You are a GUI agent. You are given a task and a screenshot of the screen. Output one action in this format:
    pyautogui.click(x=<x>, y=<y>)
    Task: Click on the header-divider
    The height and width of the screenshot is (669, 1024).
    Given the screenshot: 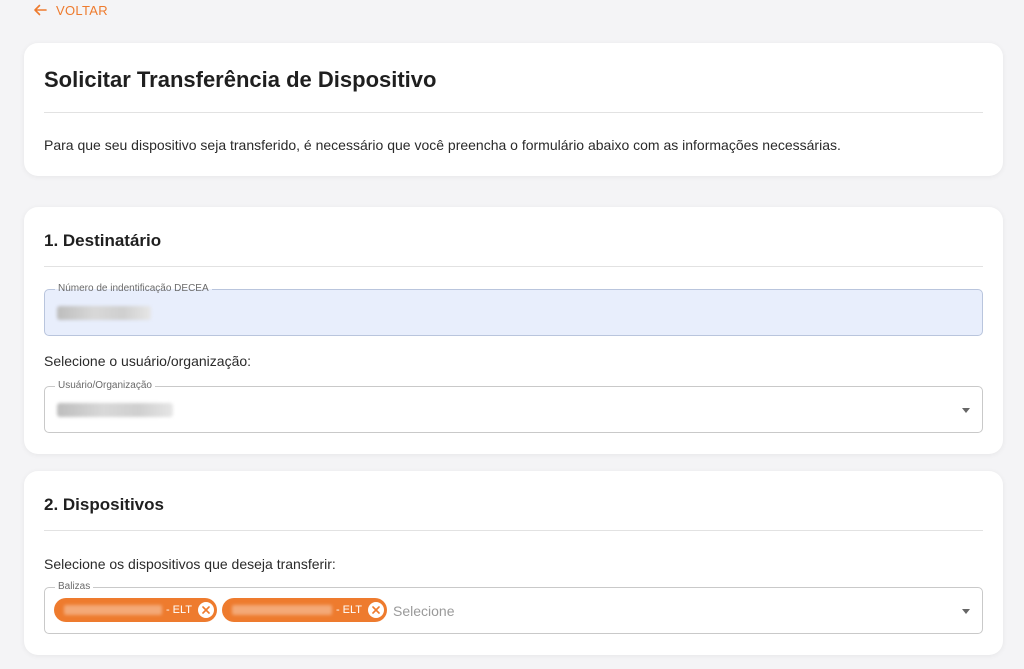 What is the action you would take?
    pyautogui.click(x=513, y=112)
    